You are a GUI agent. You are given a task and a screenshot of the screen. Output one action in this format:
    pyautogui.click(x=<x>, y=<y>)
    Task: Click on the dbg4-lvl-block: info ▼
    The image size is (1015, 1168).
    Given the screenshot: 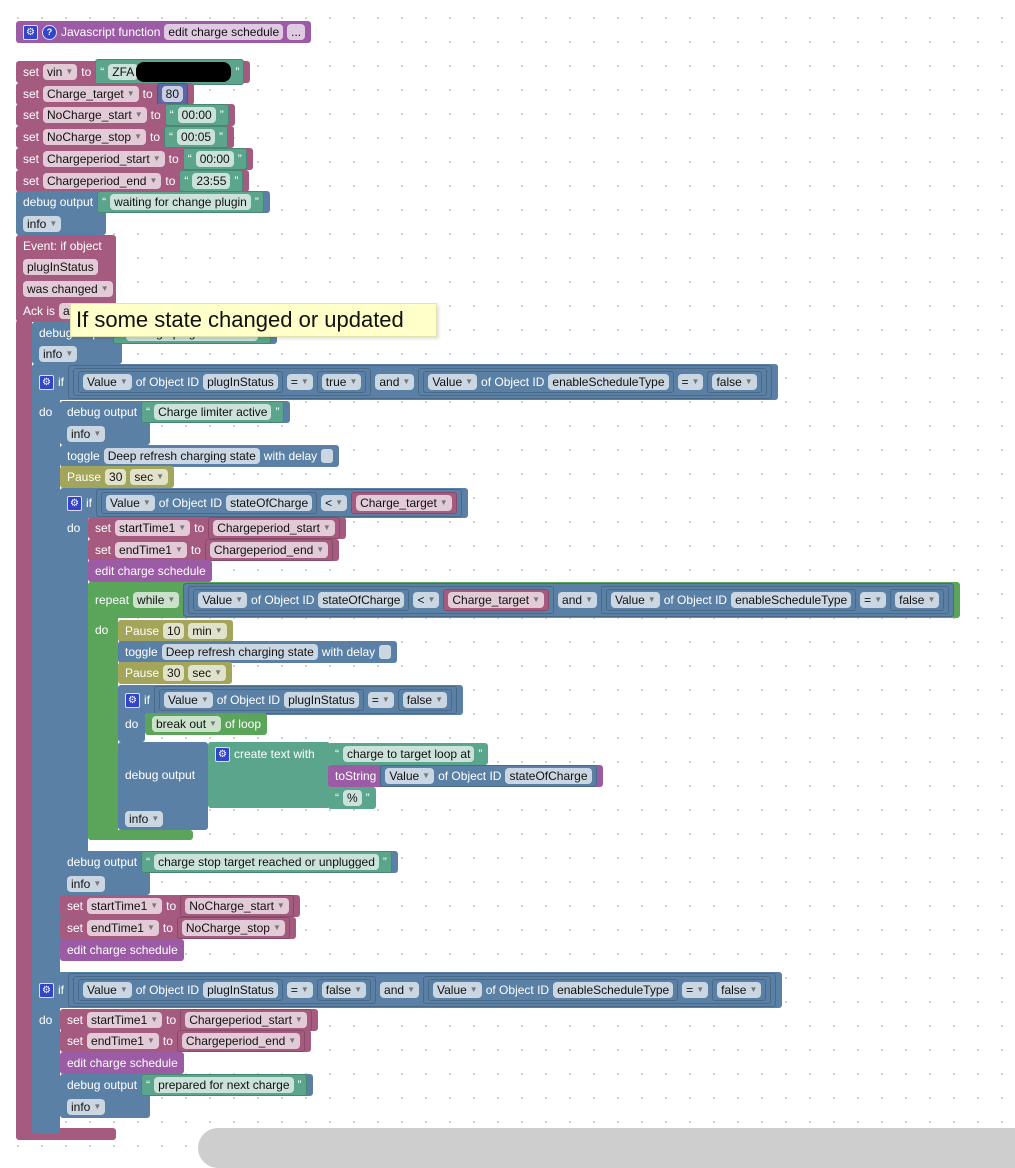 What is the action you would take?
    pyautogui.click(x=143, y=819)
    